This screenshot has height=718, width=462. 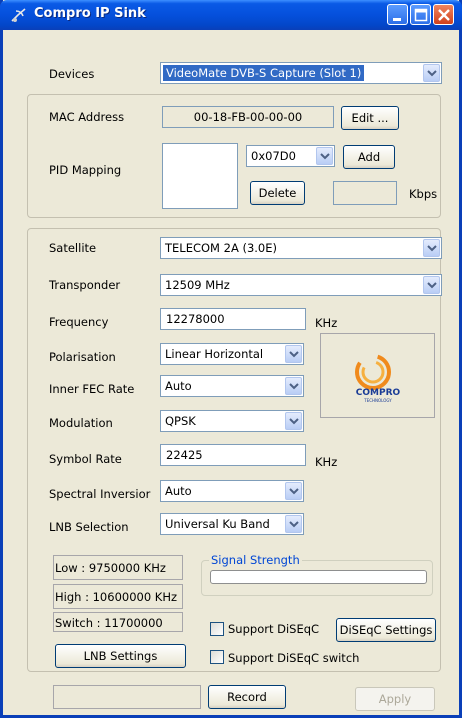 What do you see at coordinates (273, 156) in the screenshot?
I see `pid-selected-value: 0x07D0` at bounding box center [273, 156].